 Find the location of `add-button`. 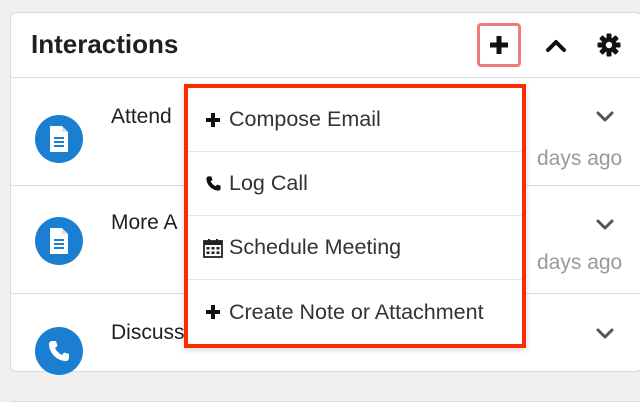

add-button is located at coordinates (499, 45).